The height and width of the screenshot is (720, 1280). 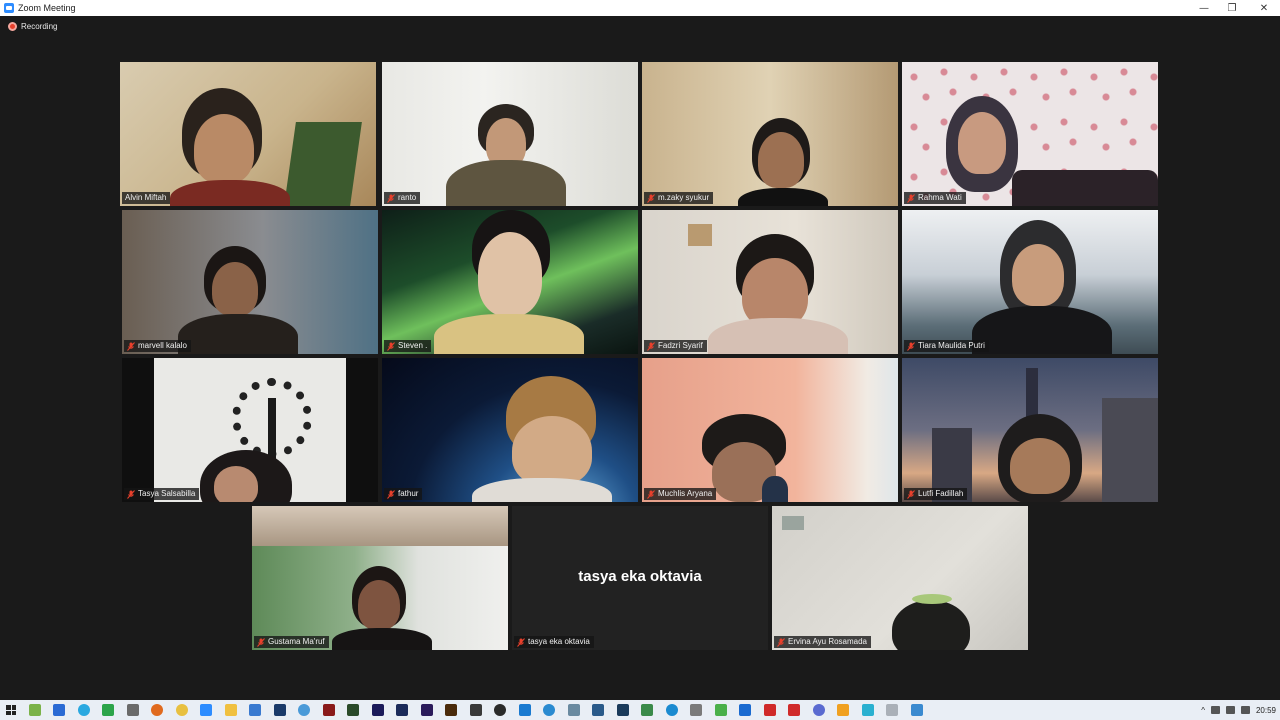 What do you see at coordinates (248, 134) in the screenshot?
I see `video-tile: Alvin Miftah` at bounding box center [248, 134].